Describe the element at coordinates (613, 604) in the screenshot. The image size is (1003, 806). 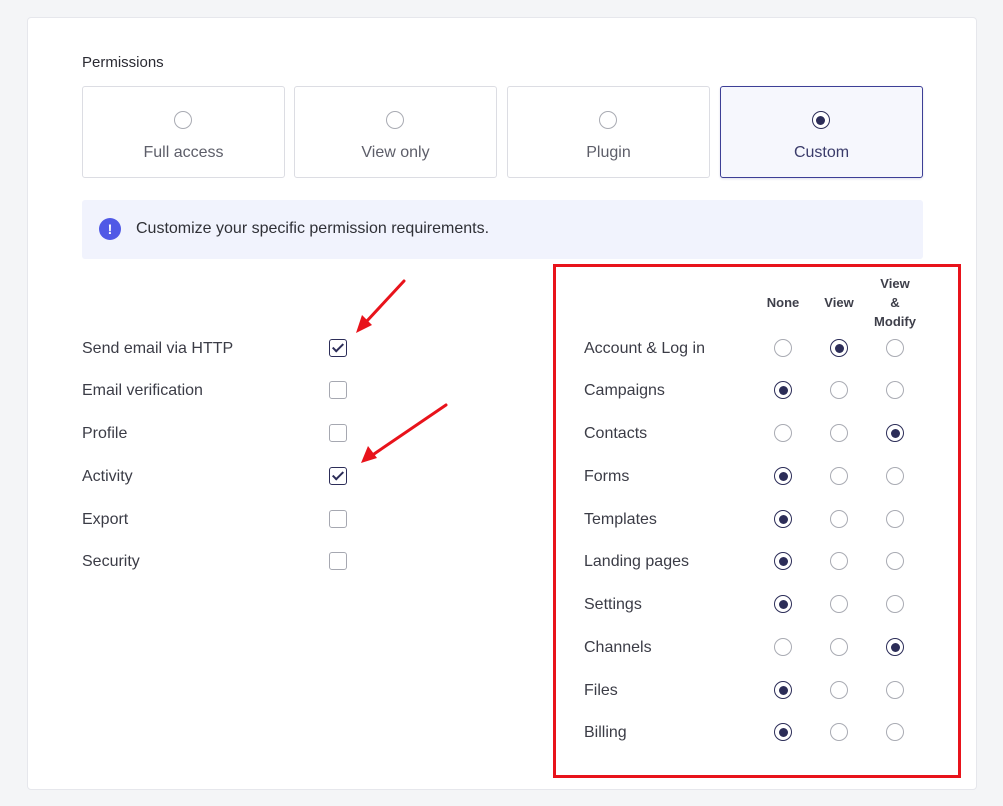
I see `permission-row-label: Settings` at that location.